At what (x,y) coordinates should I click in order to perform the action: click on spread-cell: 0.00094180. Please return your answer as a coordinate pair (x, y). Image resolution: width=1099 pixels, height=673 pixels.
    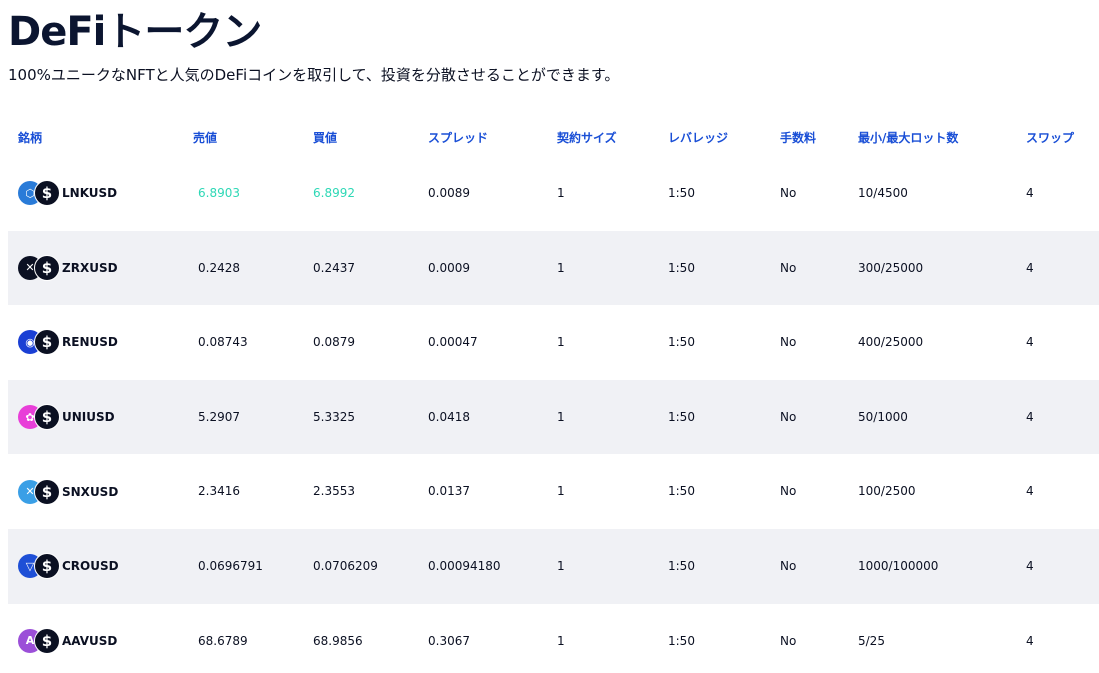
    Looking at the image, I should click on (464, 565).